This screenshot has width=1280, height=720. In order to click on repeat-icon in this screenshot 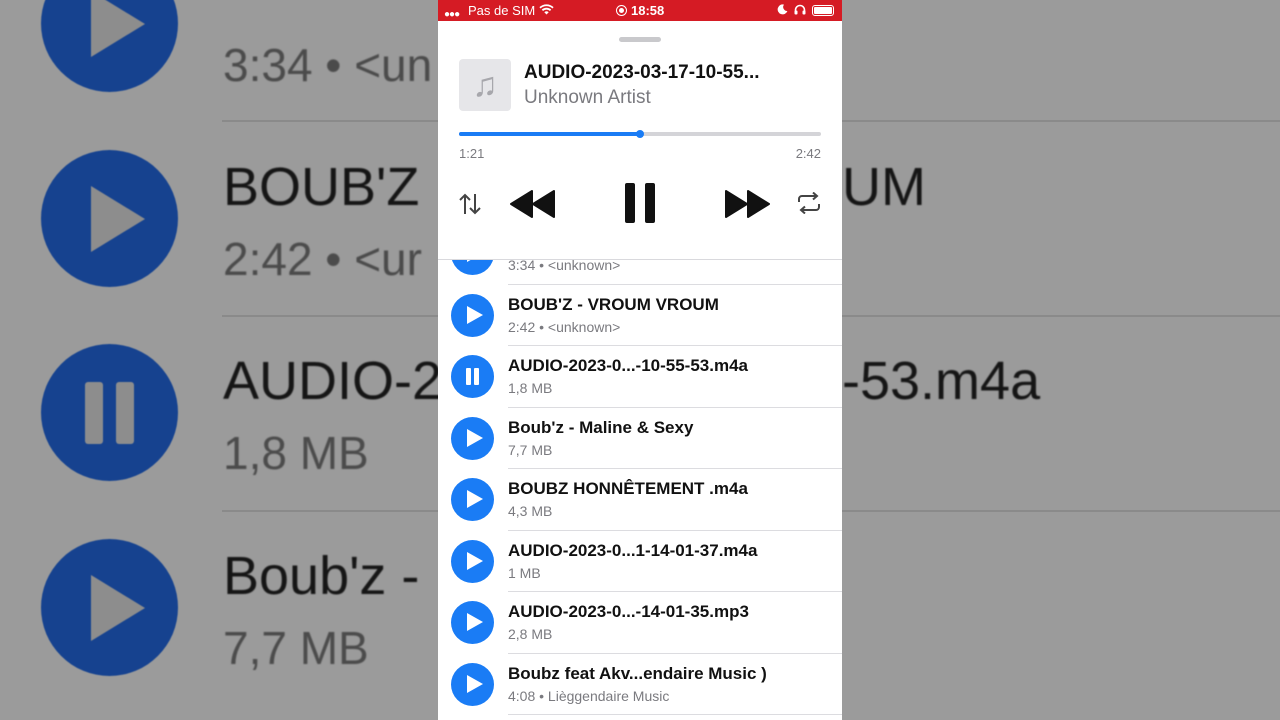, I will do `click(809, 205)`.